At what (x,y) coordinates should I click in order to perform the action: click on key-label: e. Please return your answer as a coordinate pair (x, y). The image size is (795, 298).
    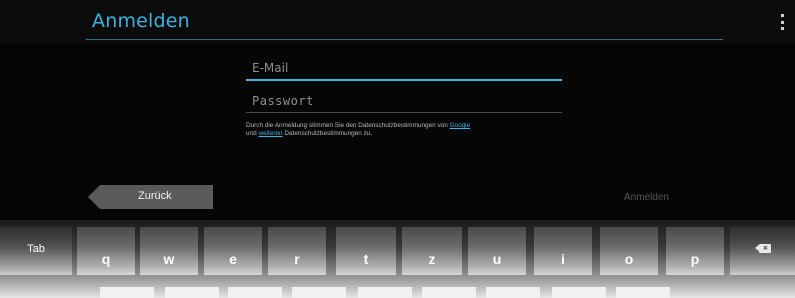
    Looking at the image, I should click on (233, 259).